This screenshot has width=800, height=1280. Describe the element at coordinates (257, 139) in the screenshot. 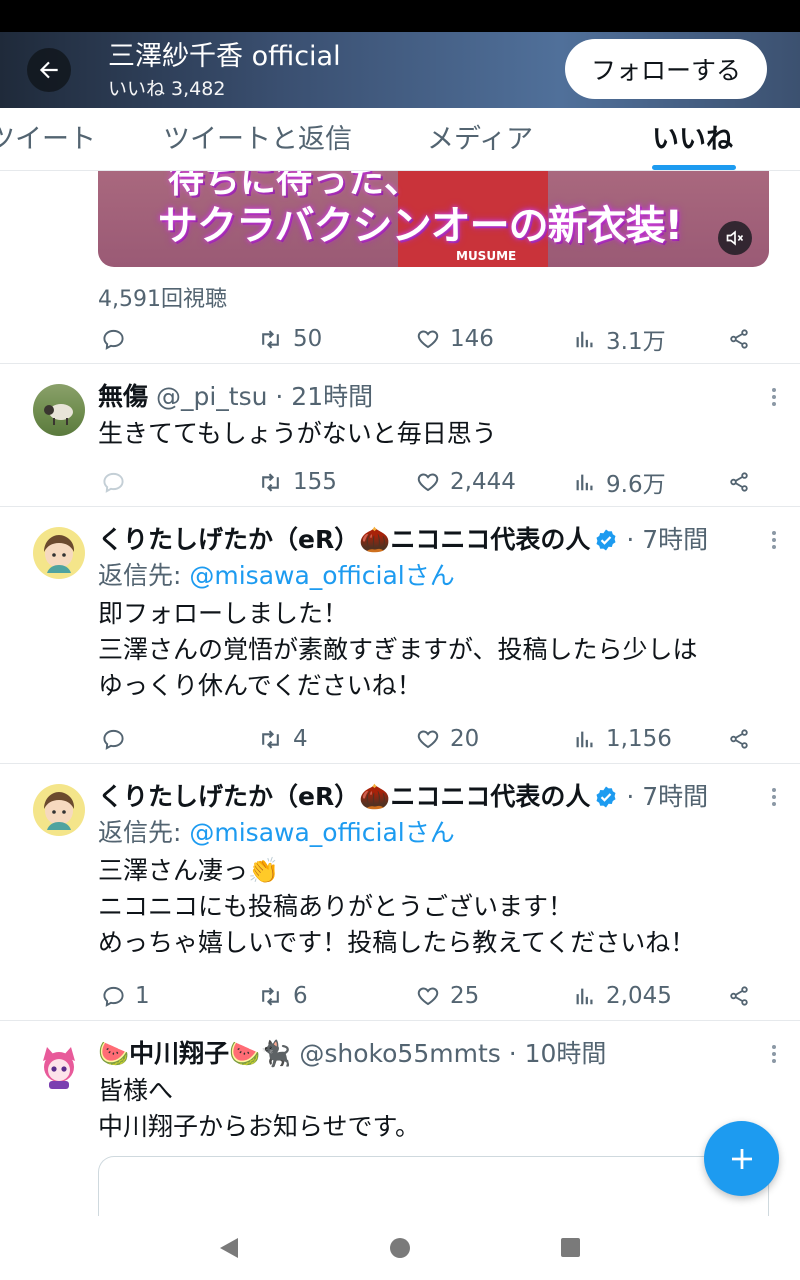

I see `tab-tweets-and-replies: ツイートと返信` at that location.